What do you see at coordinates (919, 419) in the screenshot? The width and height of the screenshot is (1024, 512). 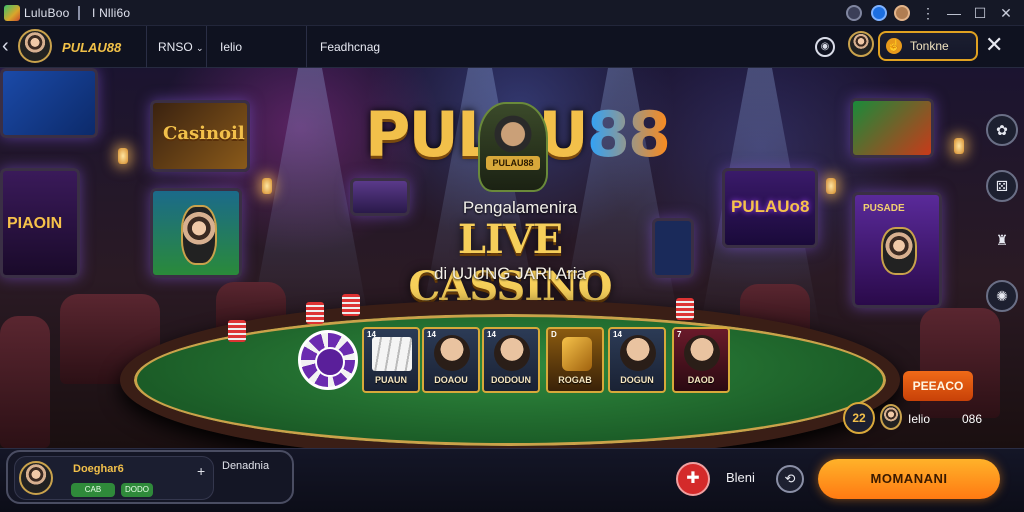 I see `bet-label: Ielio` at bounding box center [919, 419].